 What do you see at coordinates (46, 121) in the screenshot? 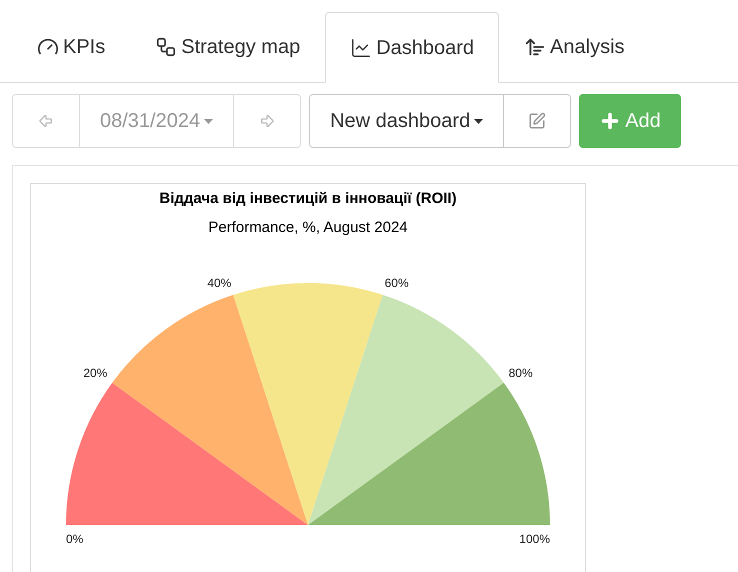
I see `left-arrow-icon` at bounding box center [46, 121].